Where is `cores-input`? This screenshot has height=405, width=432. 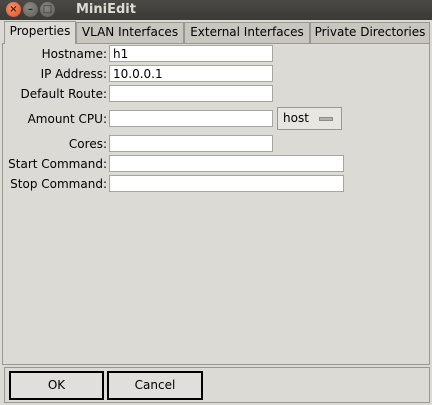
cores-input is located at coordinates (191, 143).